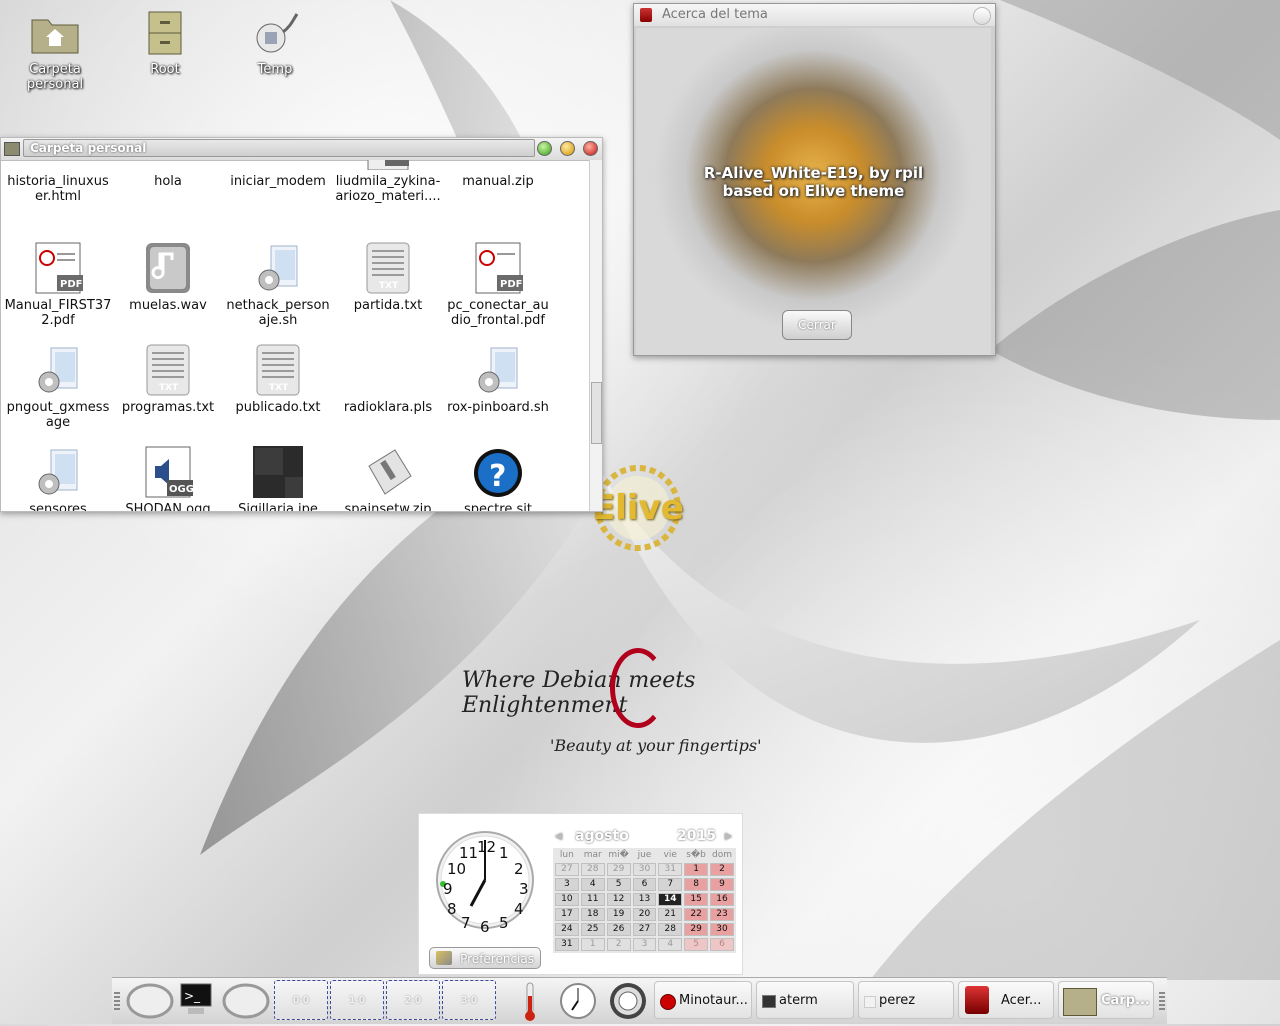  What do you see at coordinates (814, 15) in the screenshot?
I see `dialog-titlebar: Acerca del tema` at bounding box center [814, 15].